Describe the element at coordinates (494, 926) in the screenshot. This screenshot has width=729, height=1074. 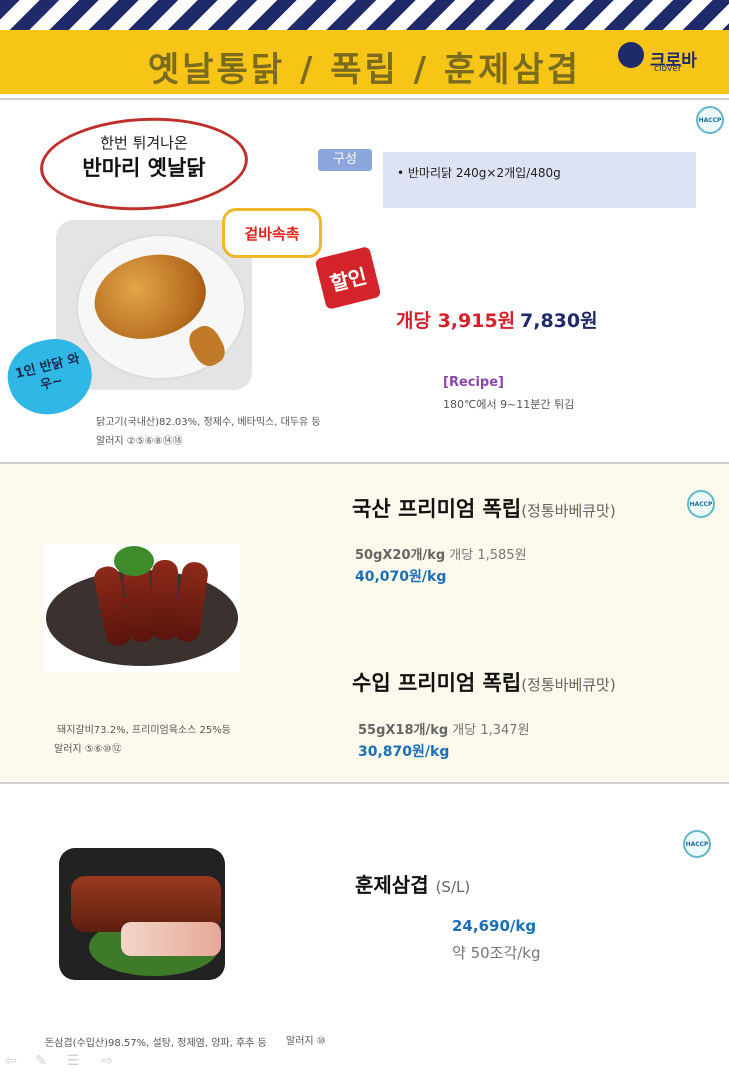
I see `product-price: 24,690/kg` at that location.